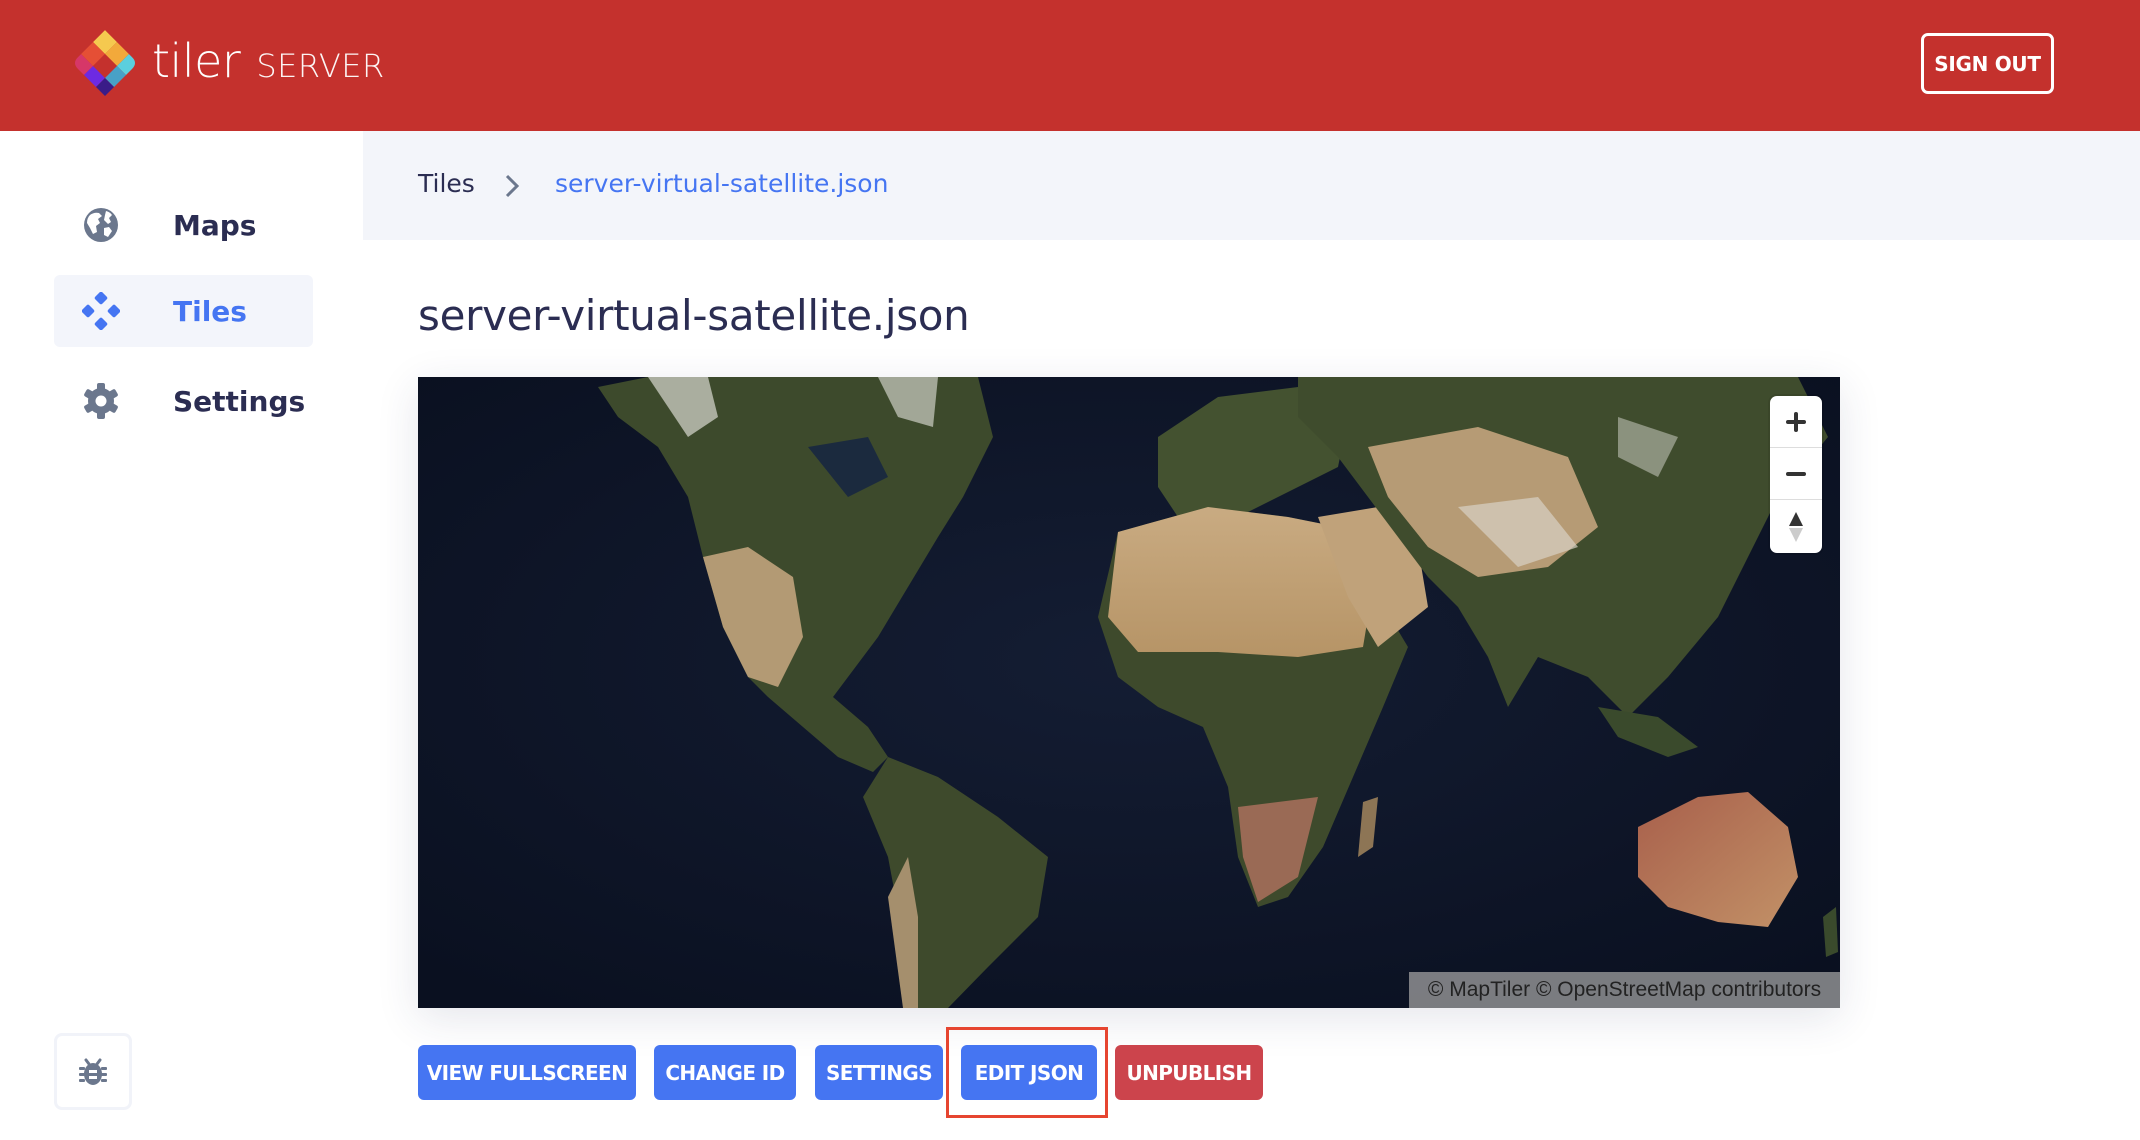 The image size is (2140, 1140). Describe the element at coordinates (446, 183) in the screenshot. I see `breadcrumb-tiles-link: Tiles` at that location.